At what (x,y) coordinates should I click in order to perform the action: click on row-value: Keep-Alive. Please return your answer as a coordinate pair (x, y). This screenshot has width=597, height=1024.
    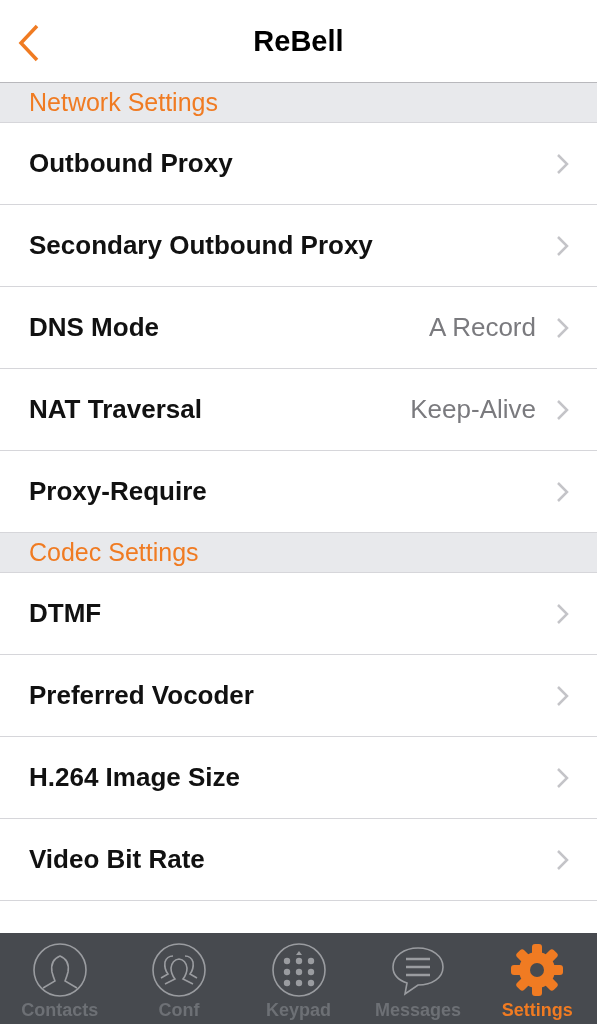
    Looking at the image, I should click on (473, 409).